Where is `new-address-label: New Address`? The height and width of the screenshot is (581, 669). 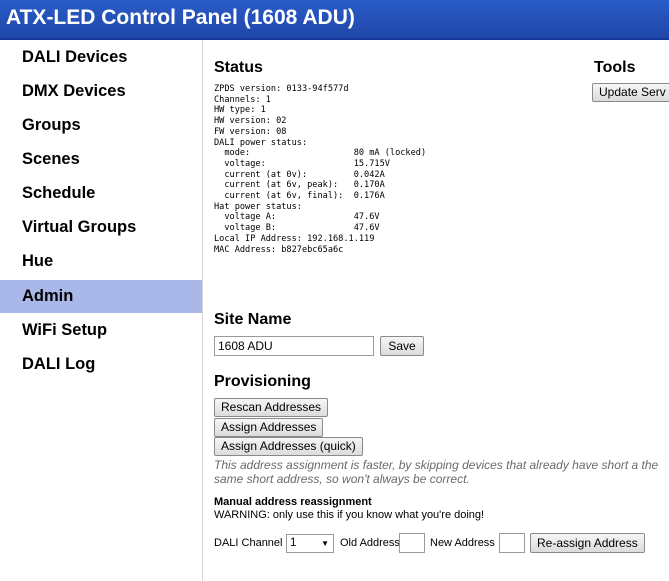
new-address-label: New Address is located at coordinates (462, 543).